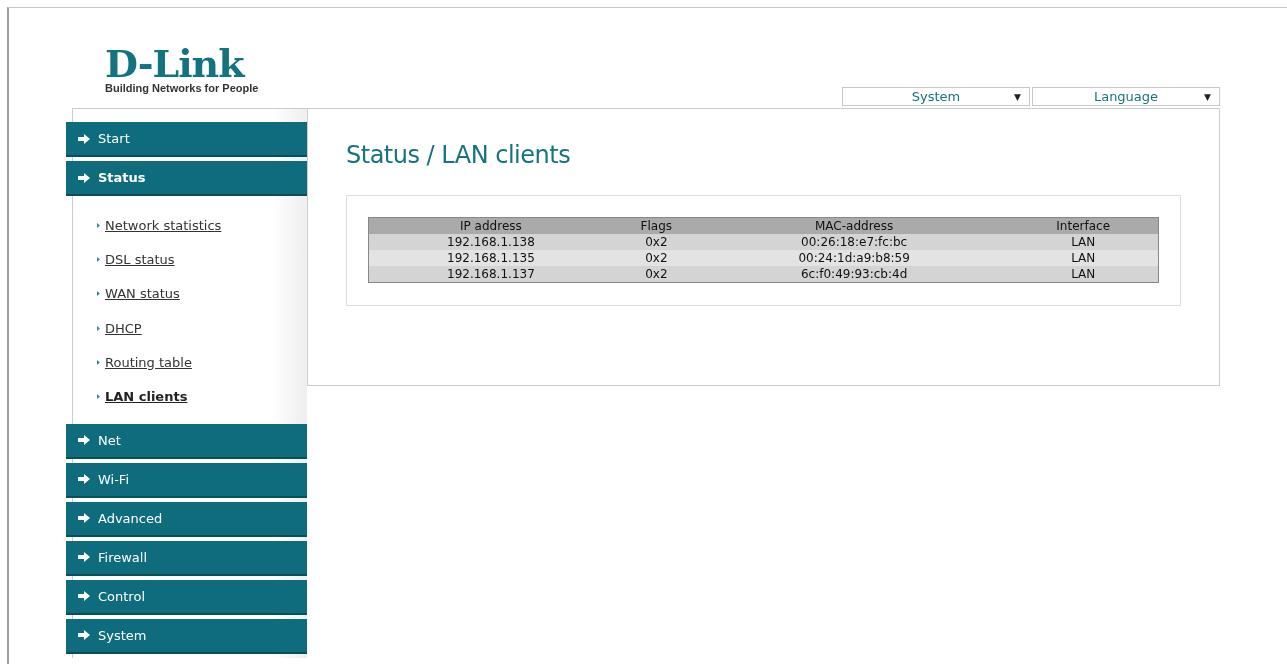 The height and width of the screenshot is (665, 1287). What do you see at coordinates (490, 242) in the screenshot?
I see `table-cell: 192.168.1.138` at bounding box center [490, 242].